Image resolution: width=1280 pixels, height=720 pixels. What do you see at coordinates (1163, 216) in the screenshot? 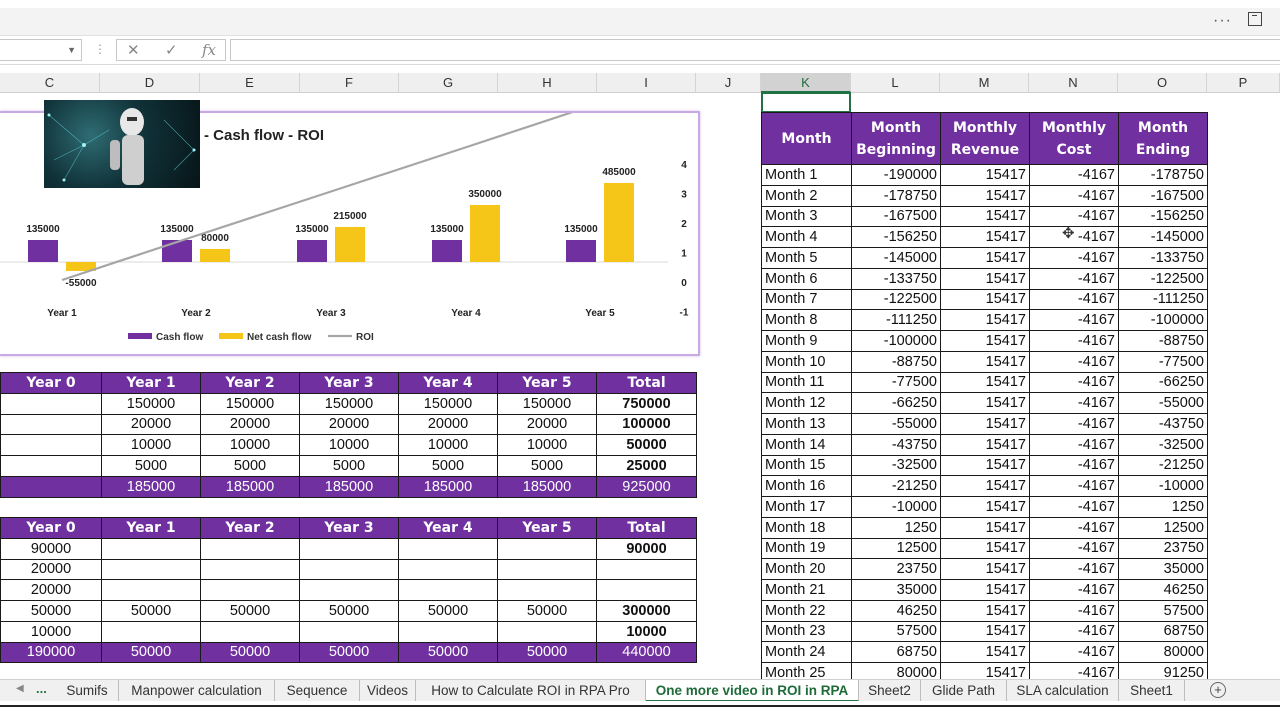
I see `month-value-cell: -156250` at bounding box center [1163, 216].